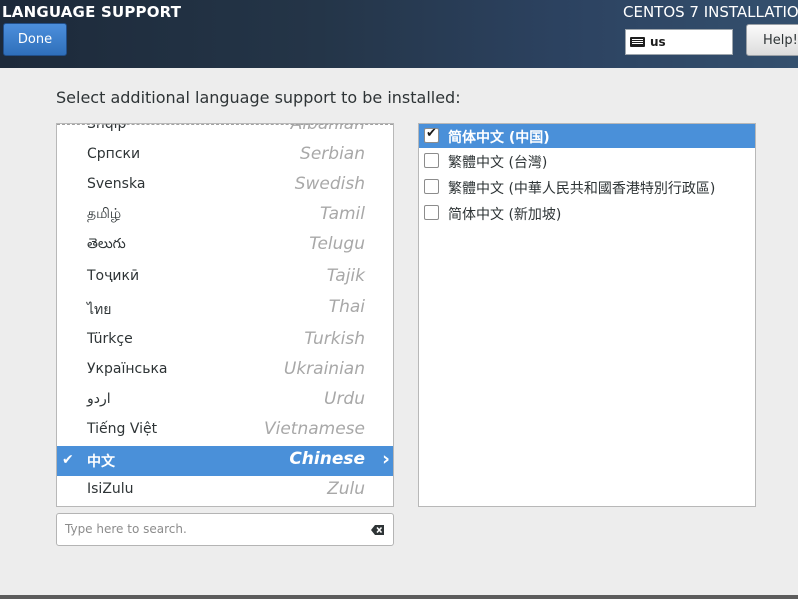 The width and height of the screenshot is (798, 599). Describe the element at coordinates (346, 307) in the screenshot. I see `language-english-name: Thai` at that location.